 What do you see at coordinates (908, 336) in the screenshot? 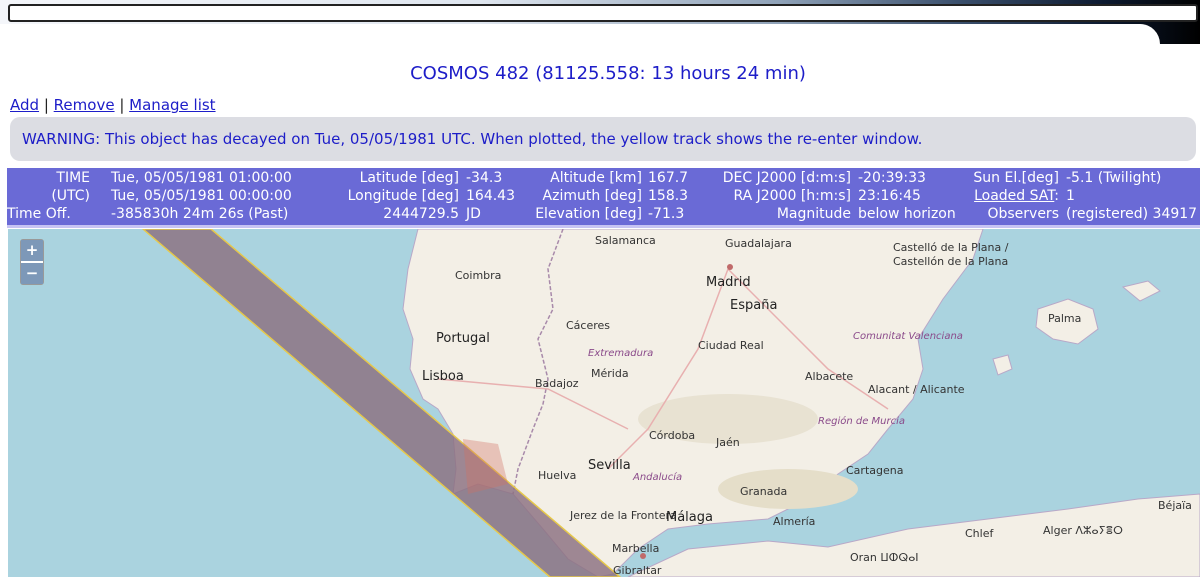
I see `region-label: Comunitat Valenciana` at bounding box center [908, 336].